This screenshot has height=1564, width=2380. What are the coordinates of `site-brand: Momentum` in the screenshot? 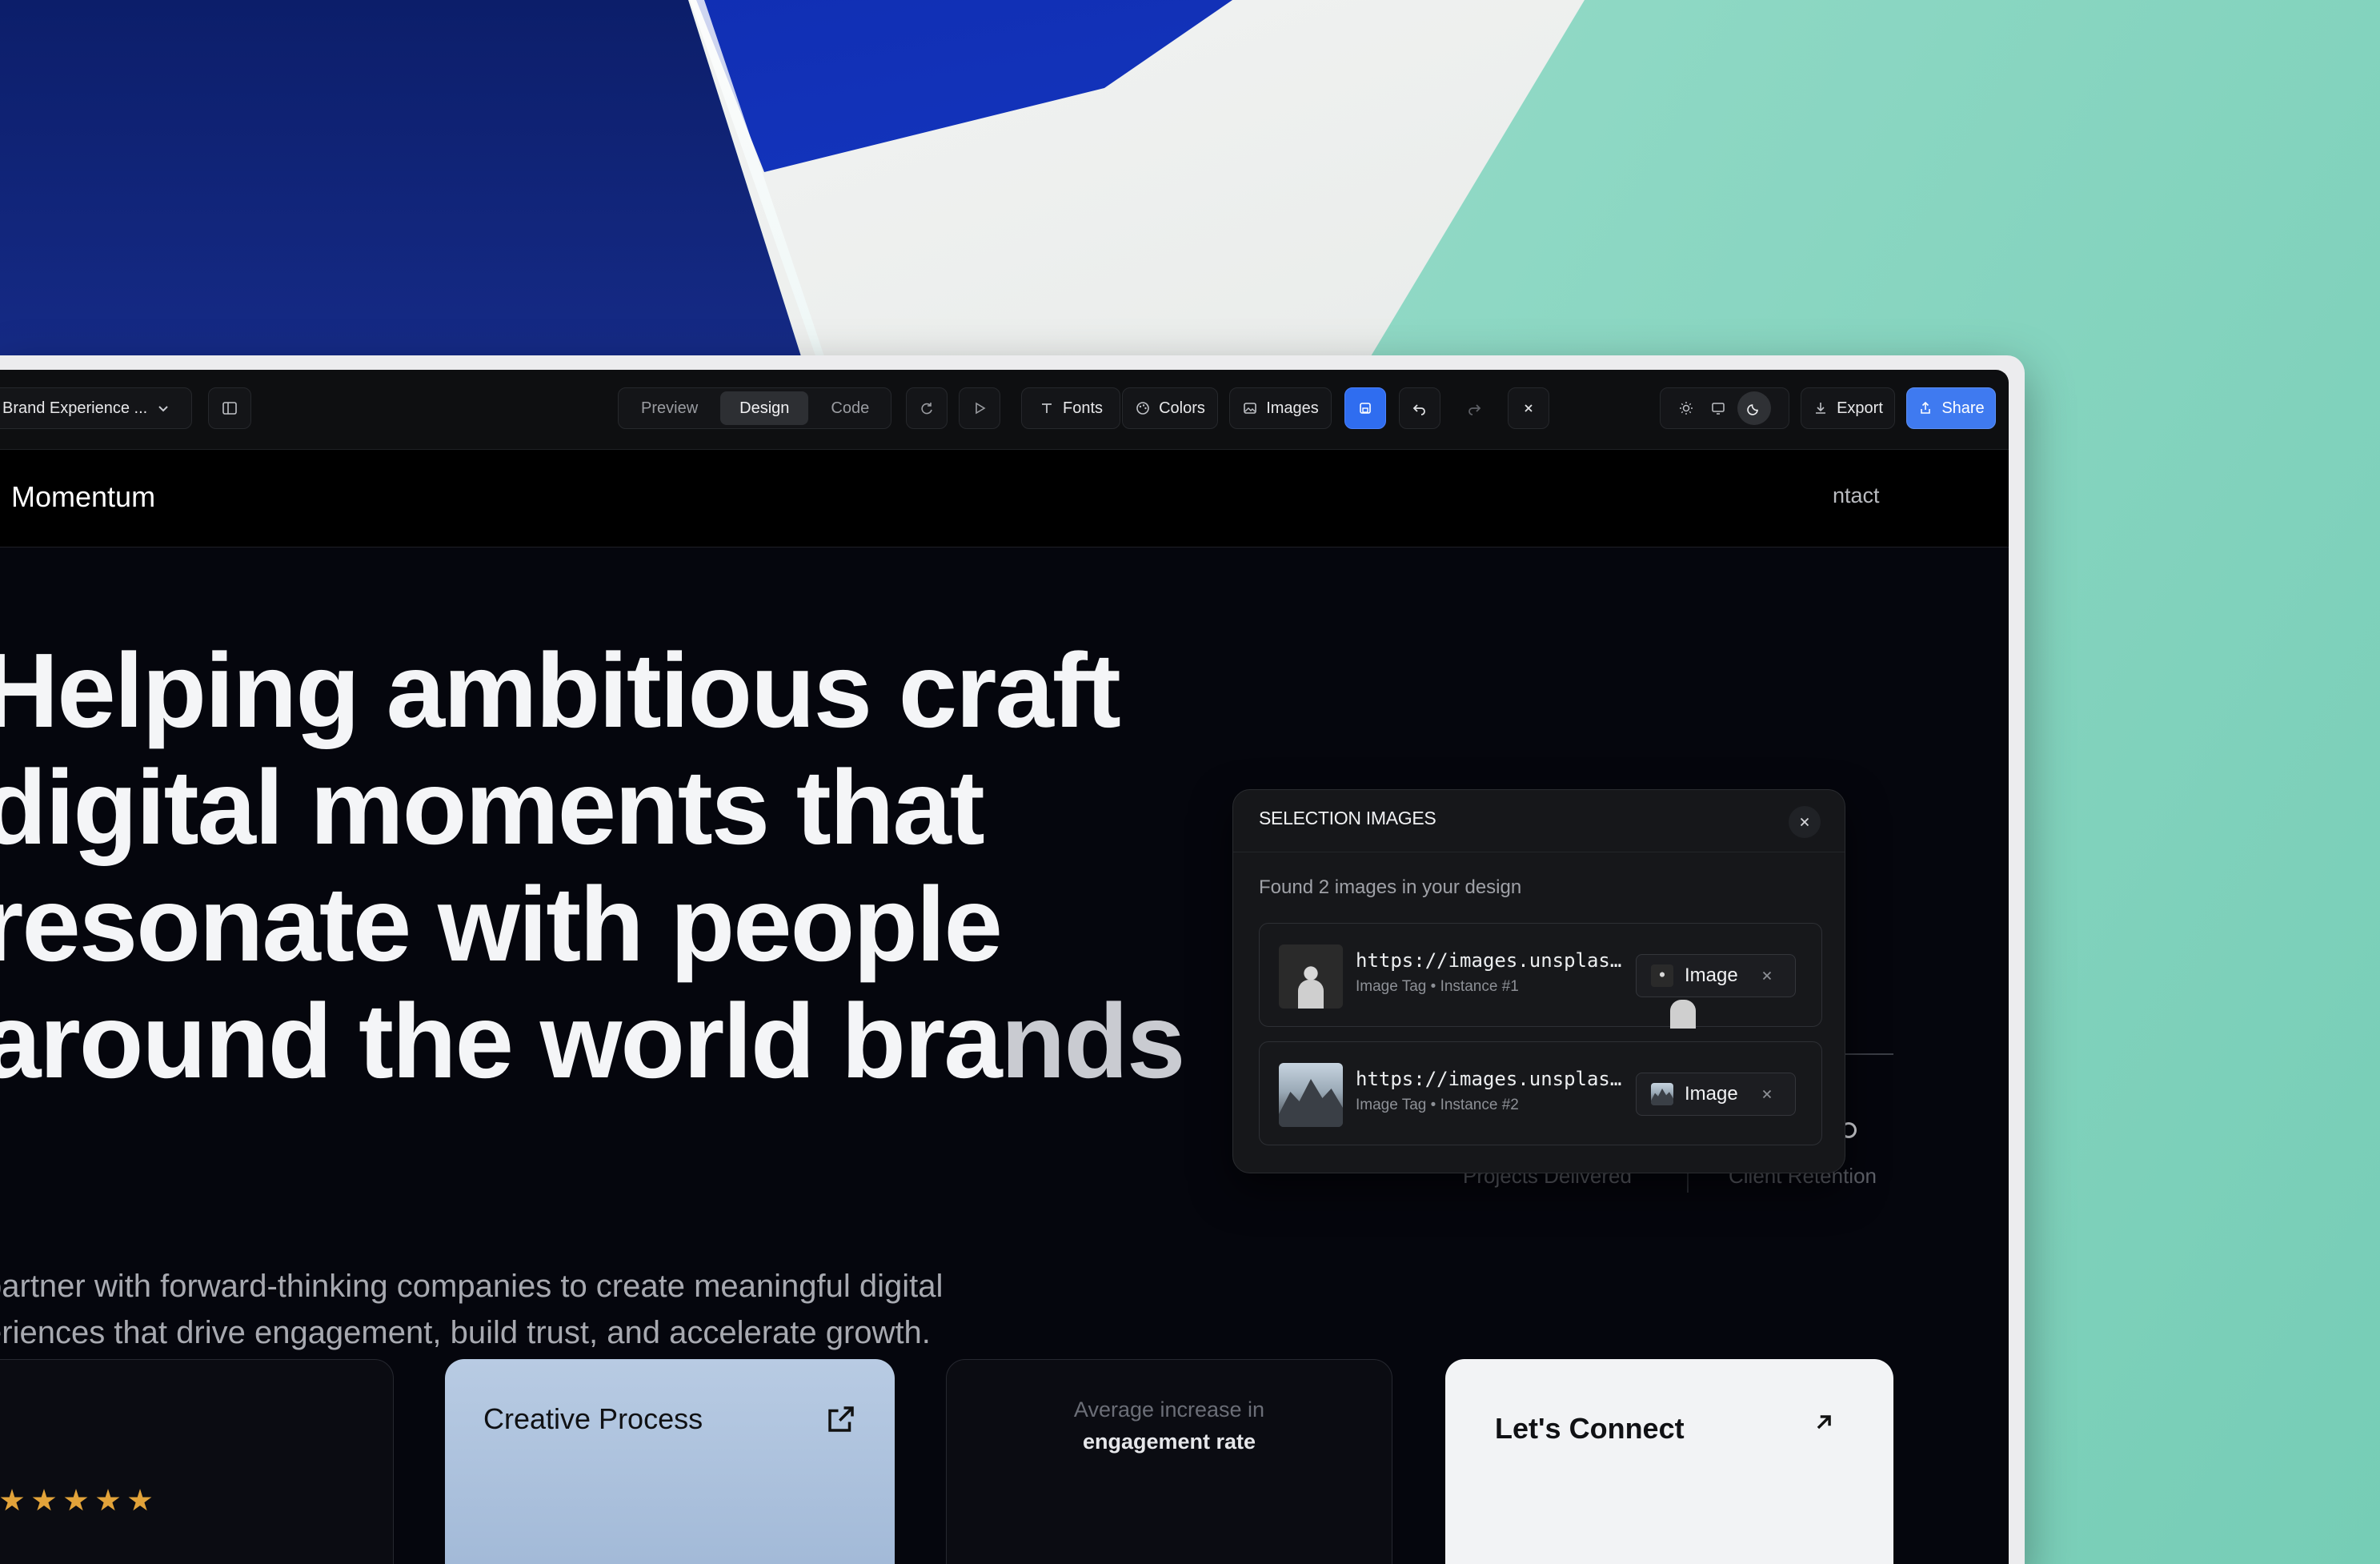 It's located at (83, 497).